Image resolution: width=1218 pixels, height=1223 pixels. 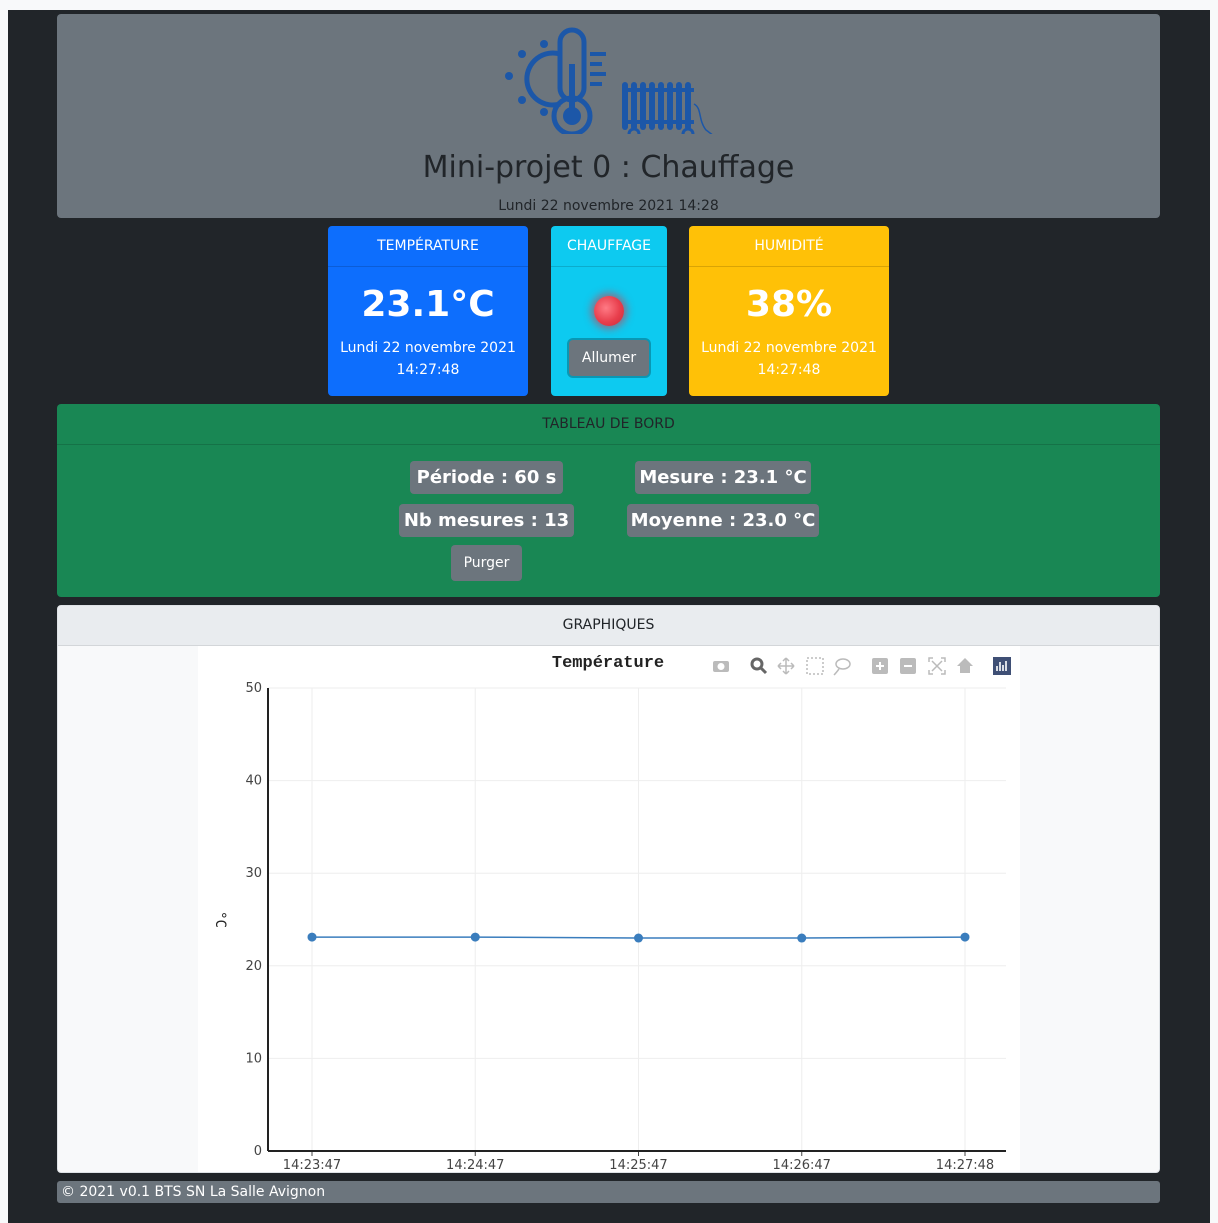 I want to click on camera-lens, so click(x=721, y=666).